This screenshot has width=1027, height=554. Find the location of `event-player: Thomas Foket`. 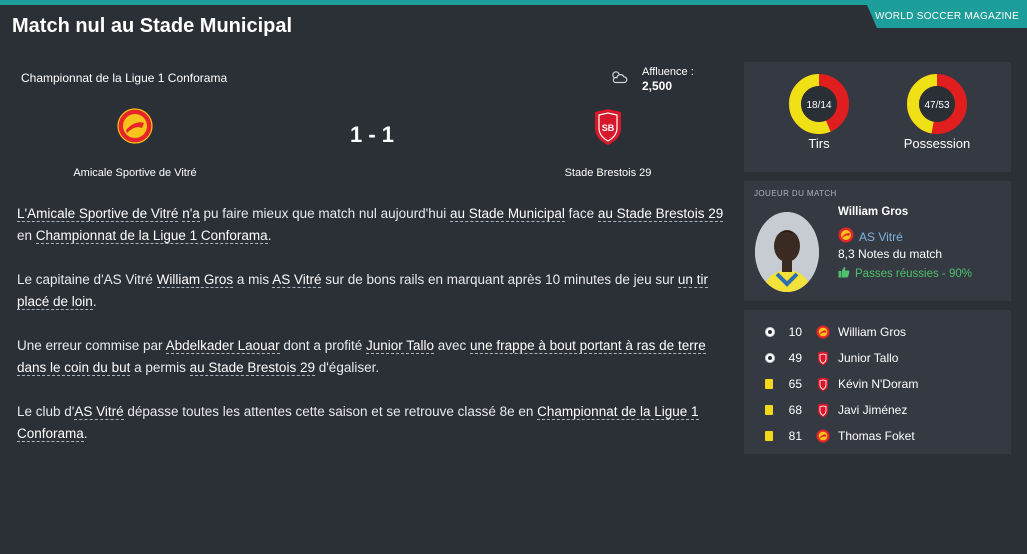

event-player: Thomas Foket is located at coordinates (876, 436).